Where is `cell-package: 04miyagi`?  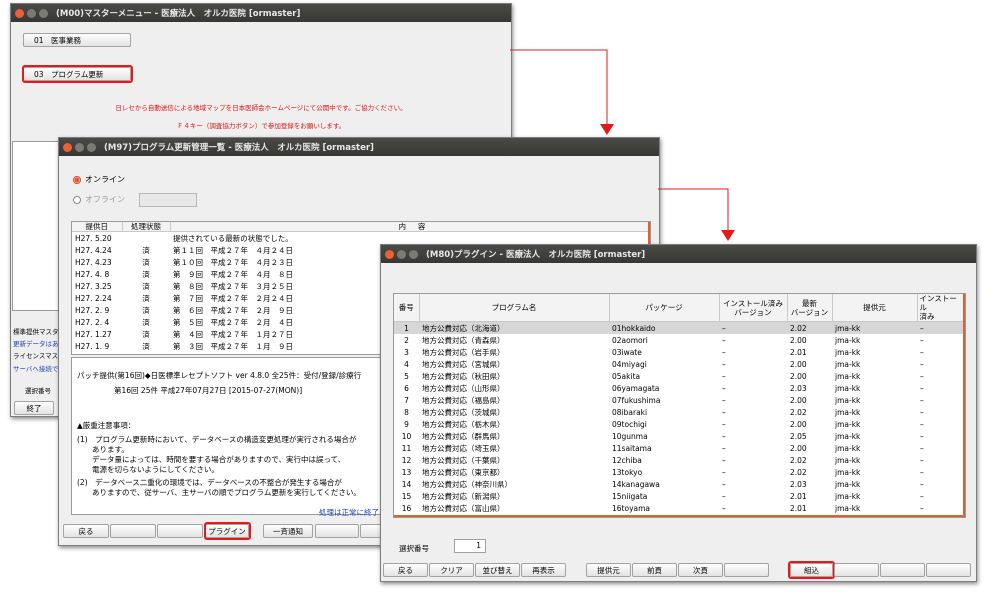 cell-package: 04miyagi is located at coordinates (629, 364).